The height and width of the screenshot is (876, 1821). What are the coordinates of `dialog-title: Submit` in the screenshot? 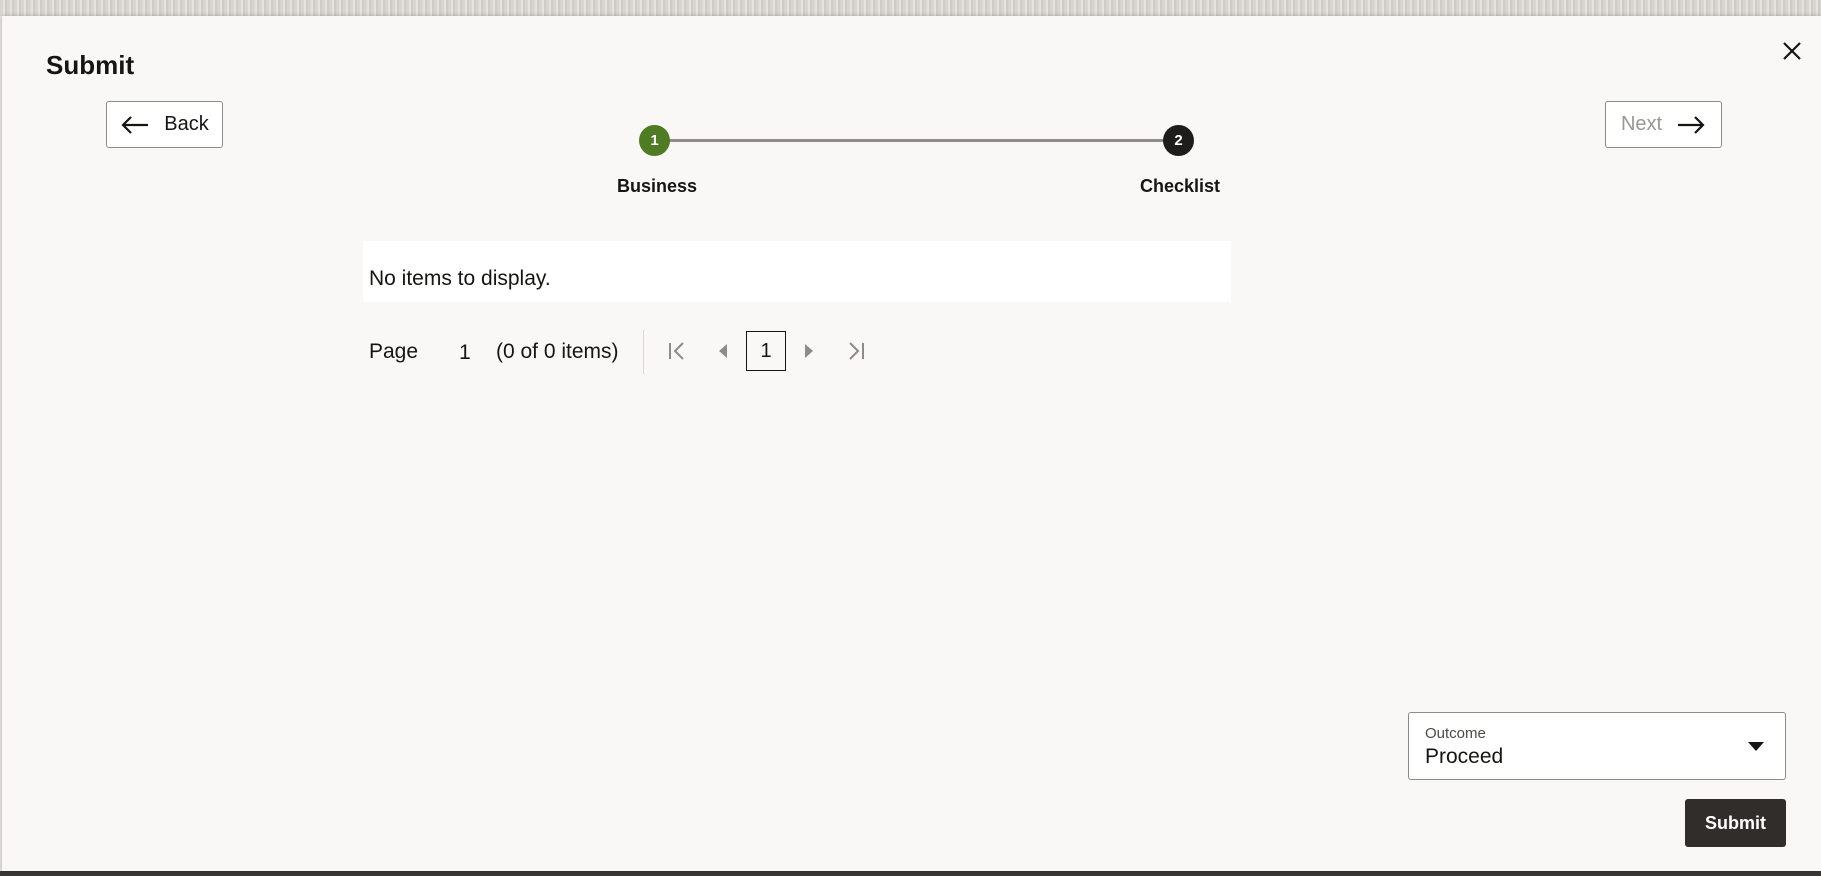 It's located at (90, 65).